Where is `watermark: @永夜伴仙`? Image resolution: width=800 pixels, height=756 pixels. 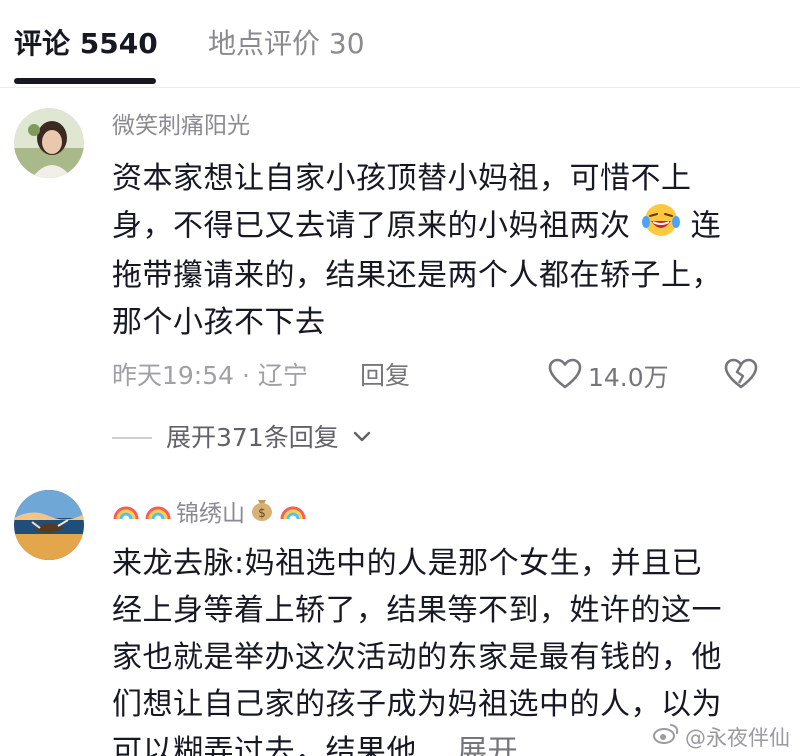 watermark: @永夜伴仙 is located at coordinates (721, 737).